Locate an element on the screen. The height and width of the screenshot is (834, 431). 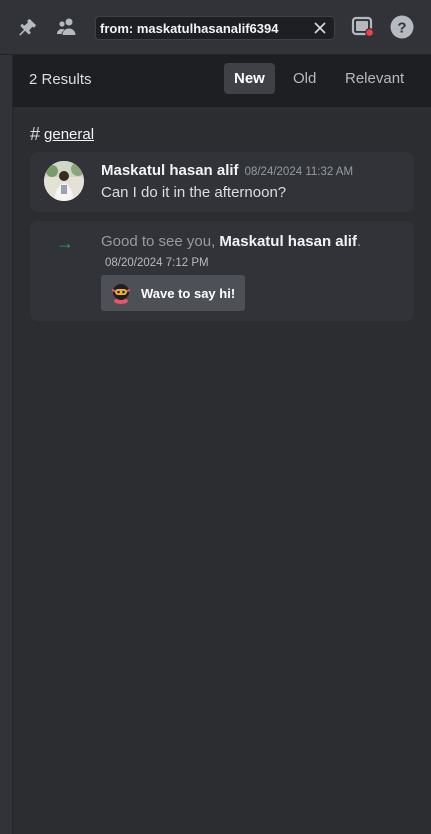
pin-icon is located at coordinates (28, 27).